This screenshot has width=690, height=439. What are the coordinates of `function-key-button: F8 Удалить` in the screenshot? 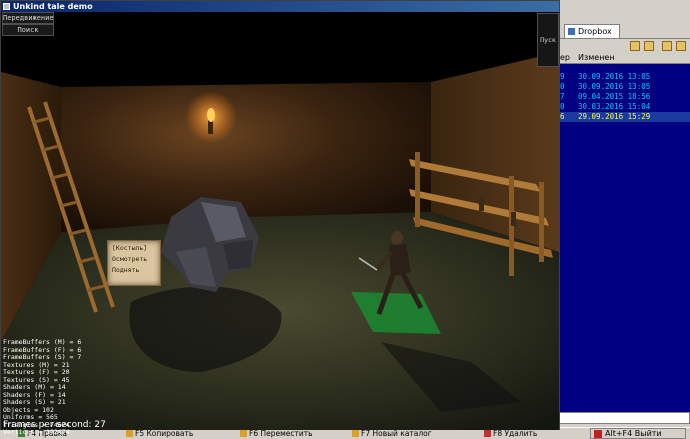 It's located at (510, 434).